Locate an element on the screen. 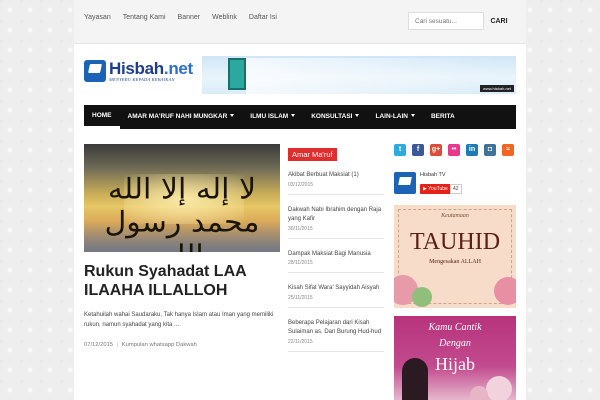 The width and height of the screenshot is (600, 400). nav-item-label: HOME is located at coordinates (102, 115).